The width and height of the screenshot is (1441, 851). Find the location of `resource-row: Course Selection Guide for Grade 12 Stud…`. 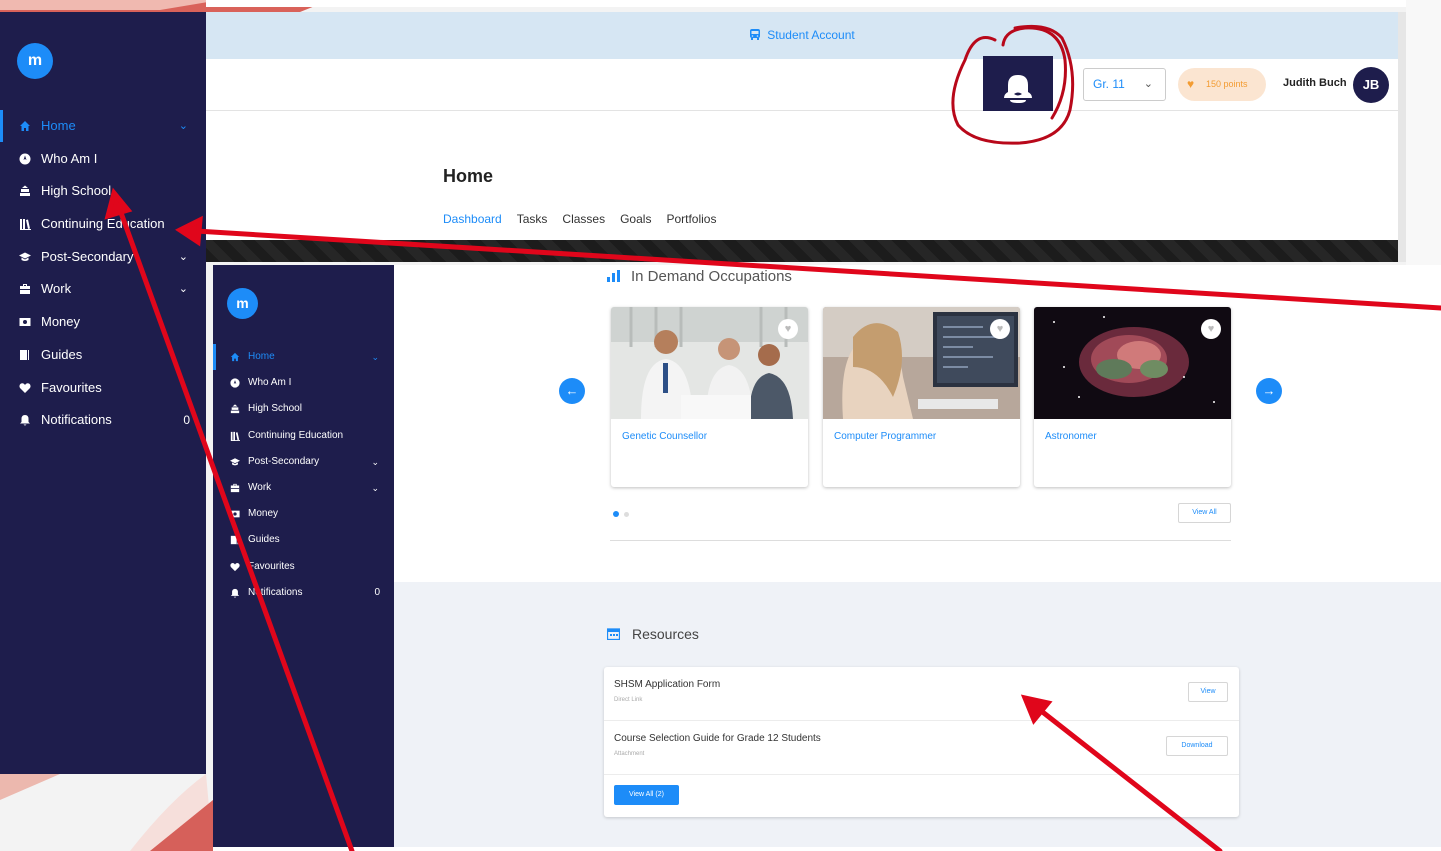

resource-row: Course Selection Guide for Grade 12 Stud… is located at coordinates (921, 748).